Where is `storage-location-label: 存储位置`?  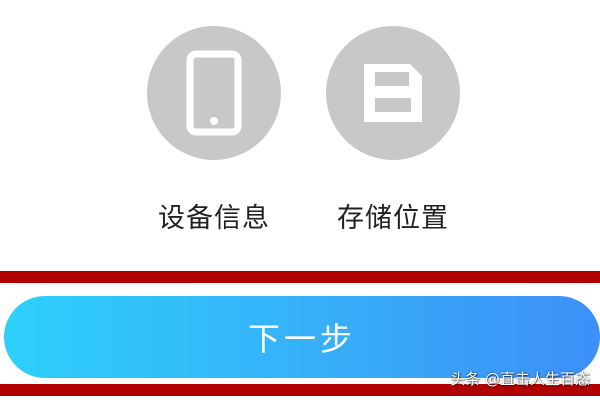
storage-location-label: 存储位置 is located at coordinates (393, 218).